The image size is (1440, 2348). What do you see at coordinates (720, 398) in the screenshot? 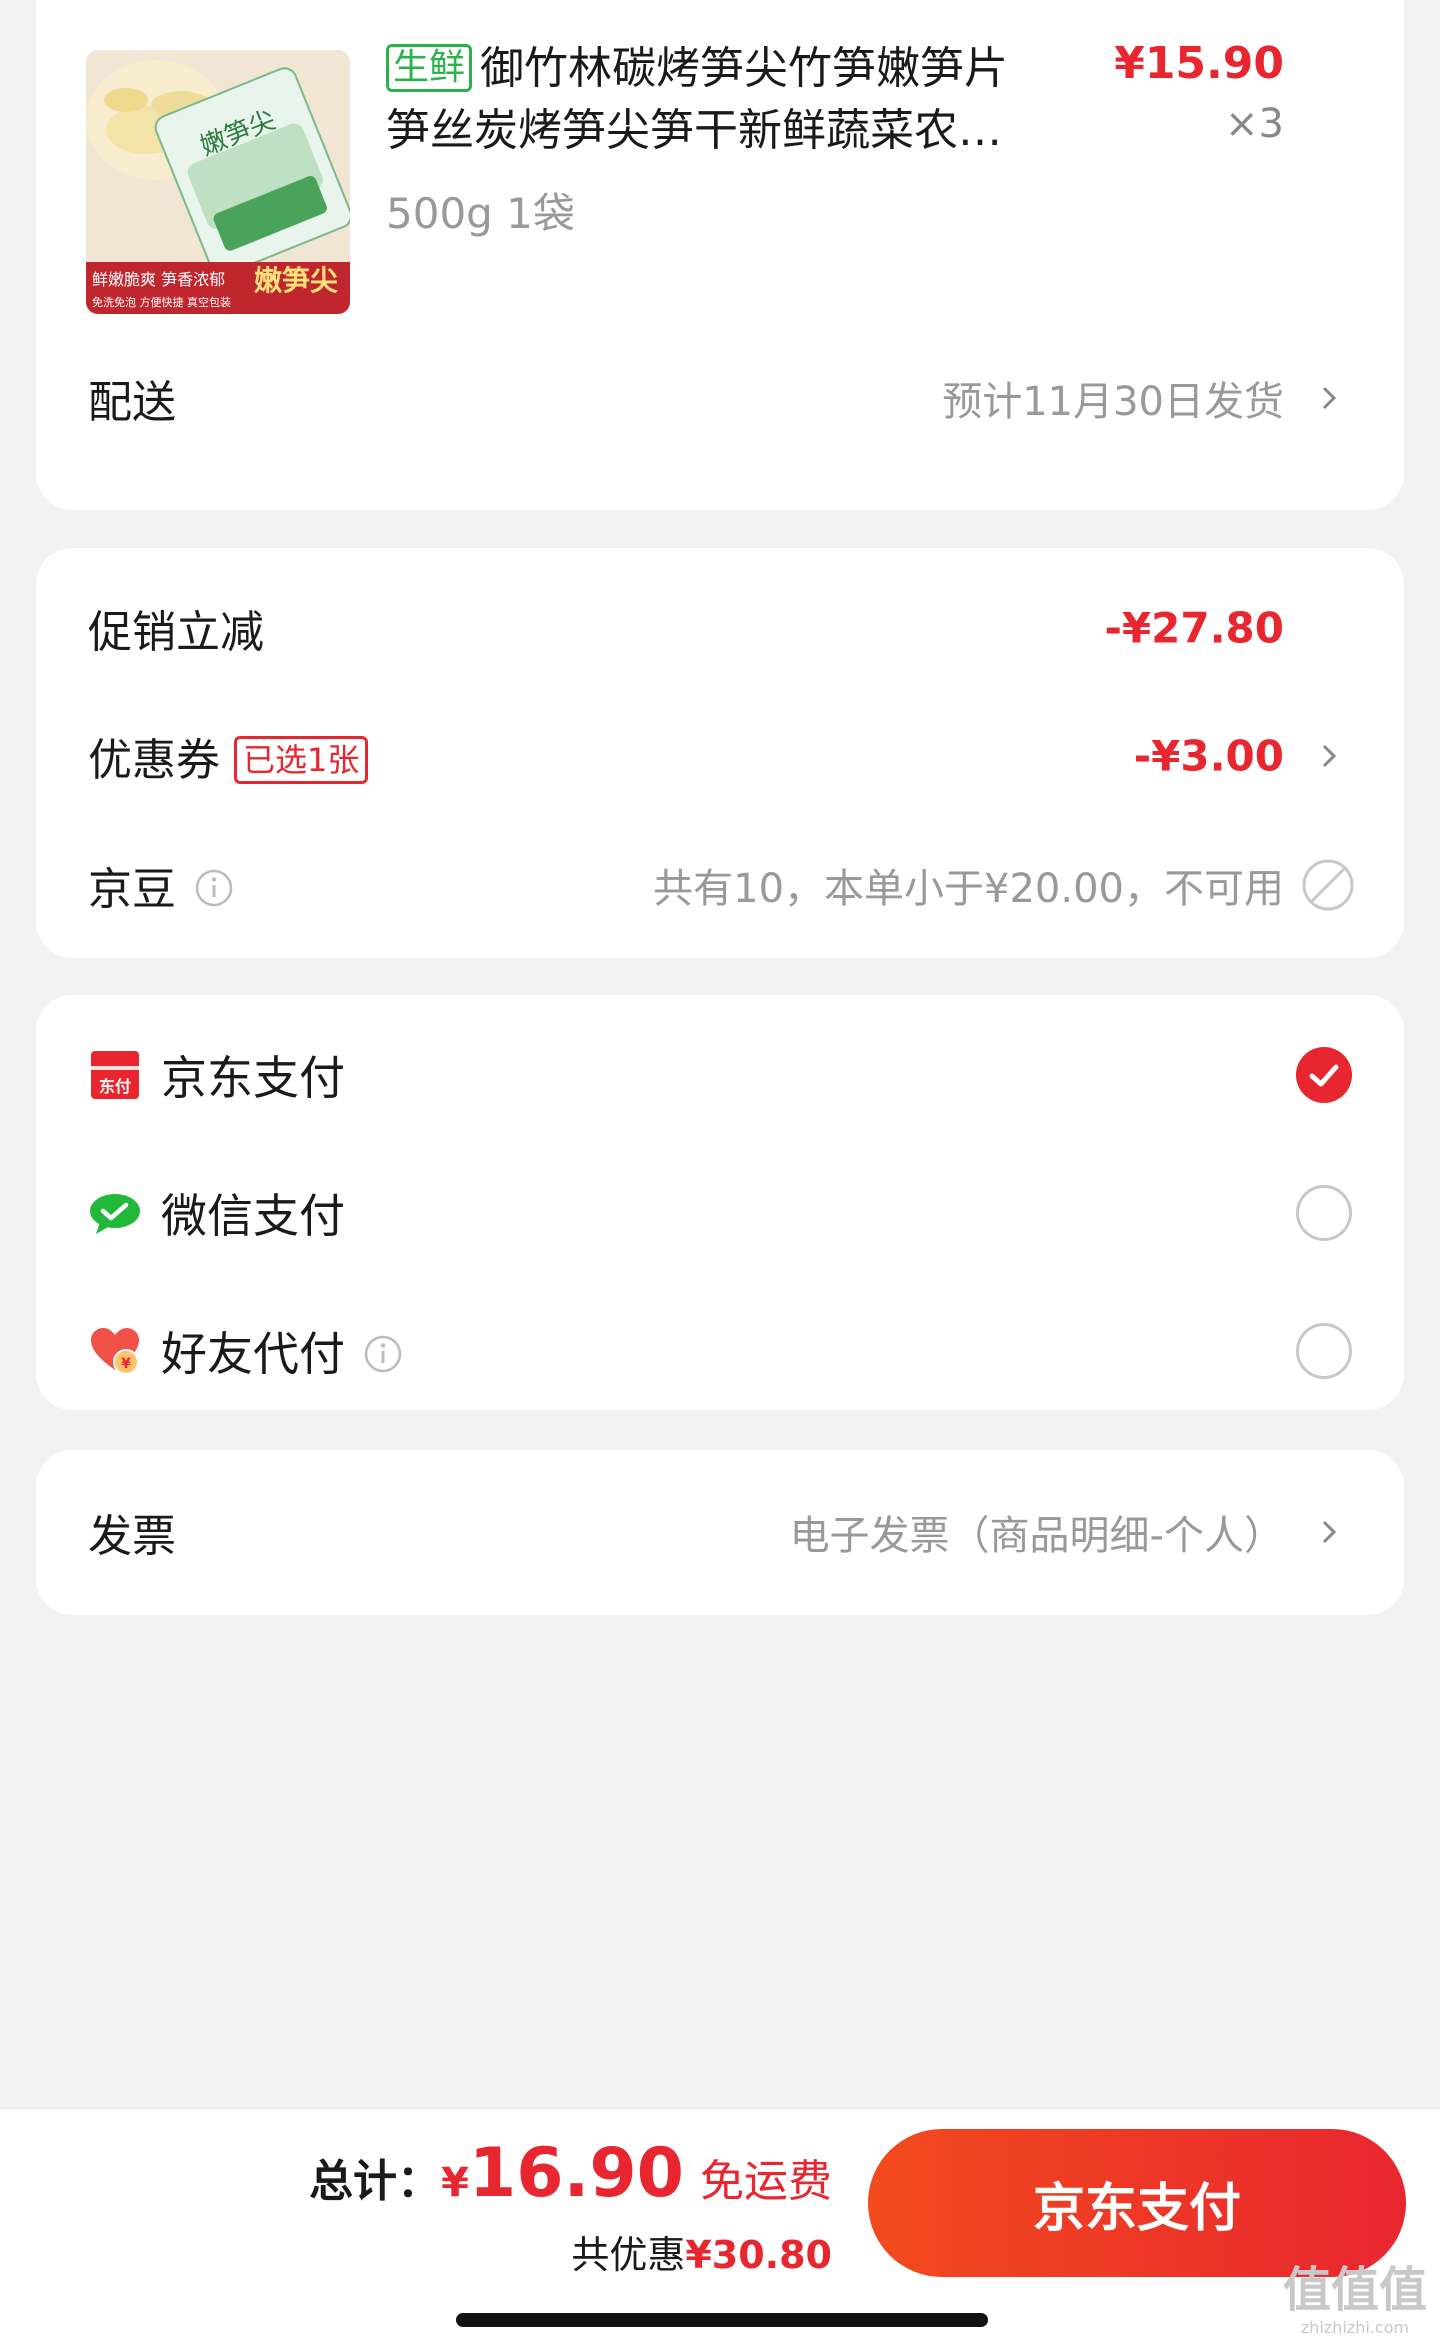
I see `delivery-row: 配送 预计11月30日发货` at bounding box center [720, 398].